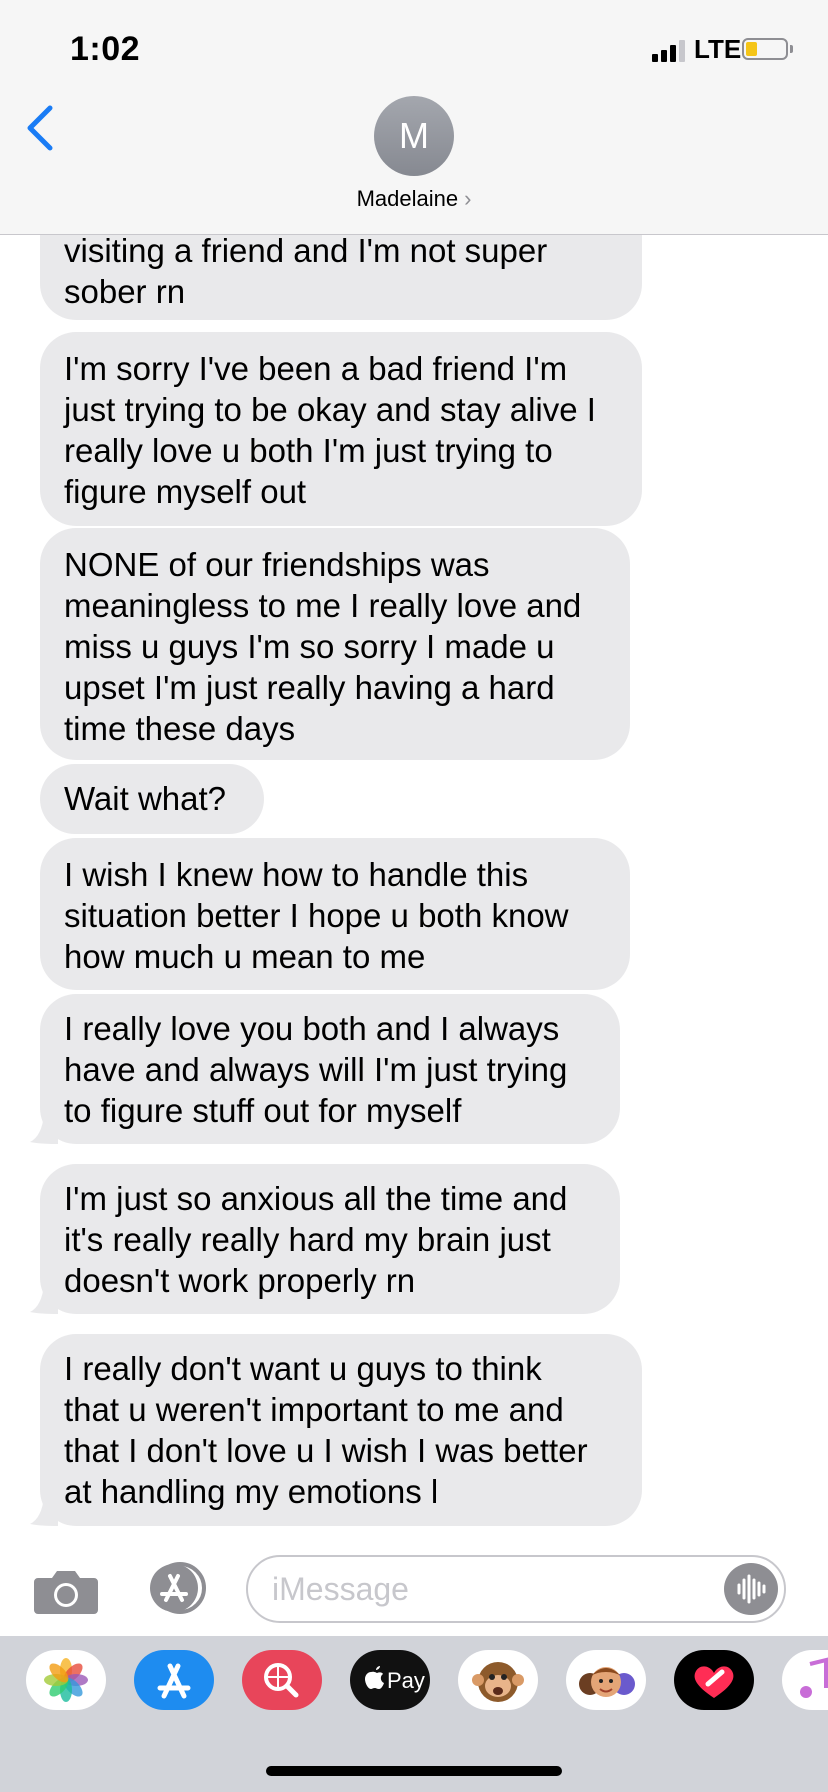  I want to click on network-type: LTE, so click(718, 49).